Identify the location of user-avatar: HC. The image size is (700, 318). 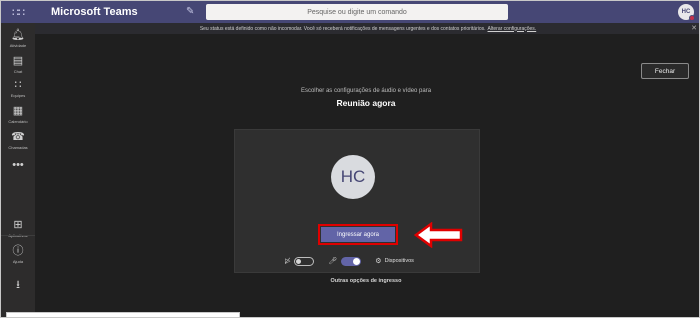
(686, 12).